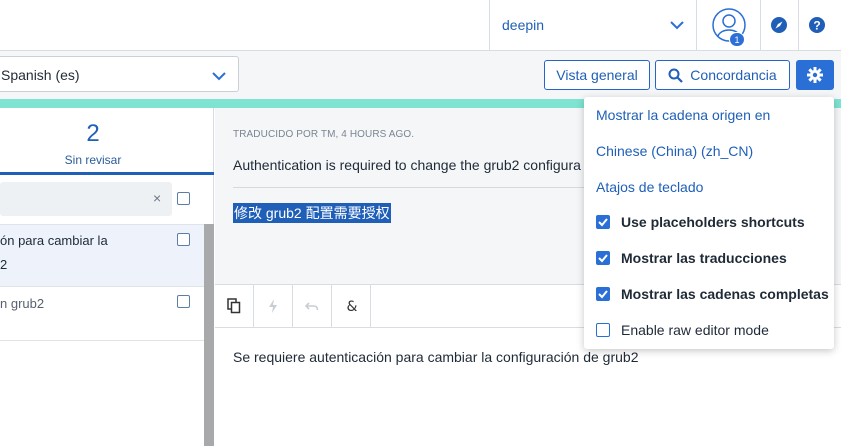  What do you see at coordinates (683, 115) in the screenshot?
I see `show-source-in-link: Mostrar la cadena origen en` at bounding box center [683, 115].